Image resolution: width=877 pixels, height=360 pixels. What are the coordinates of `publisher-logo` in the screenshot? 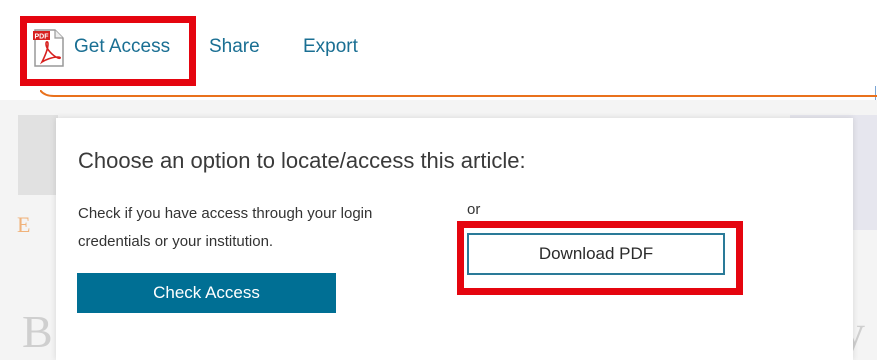 It's located at (38, 155).